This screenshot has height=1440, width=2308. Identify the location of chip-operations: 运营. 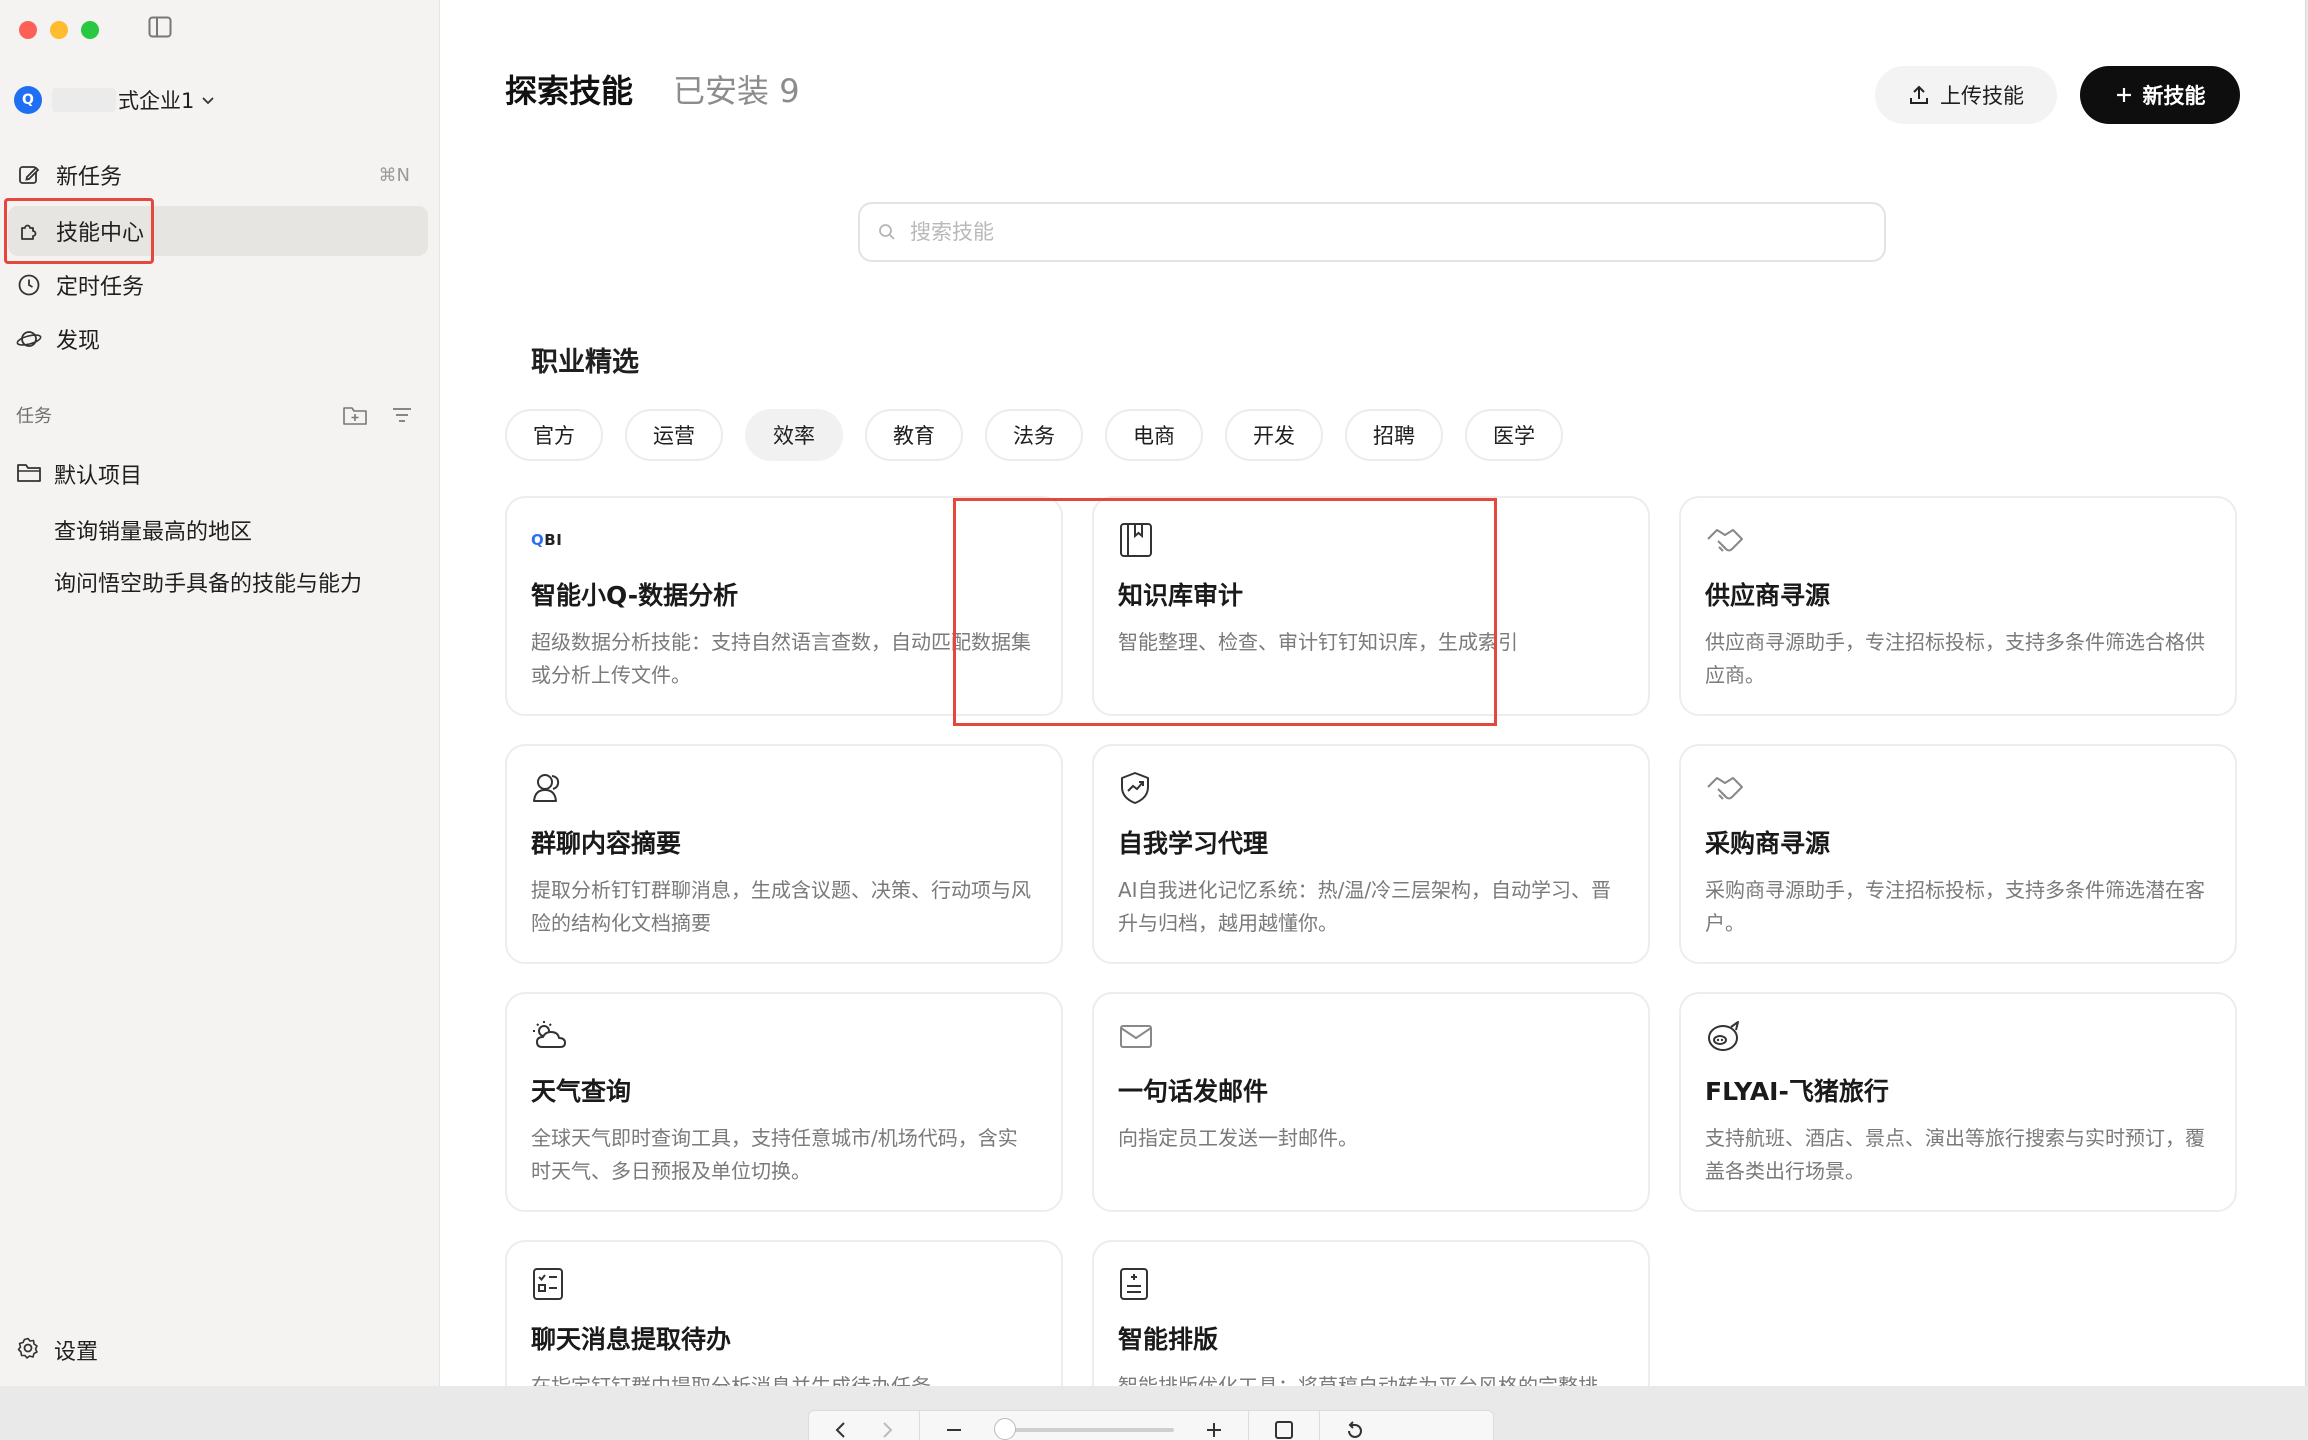
(674, 435).